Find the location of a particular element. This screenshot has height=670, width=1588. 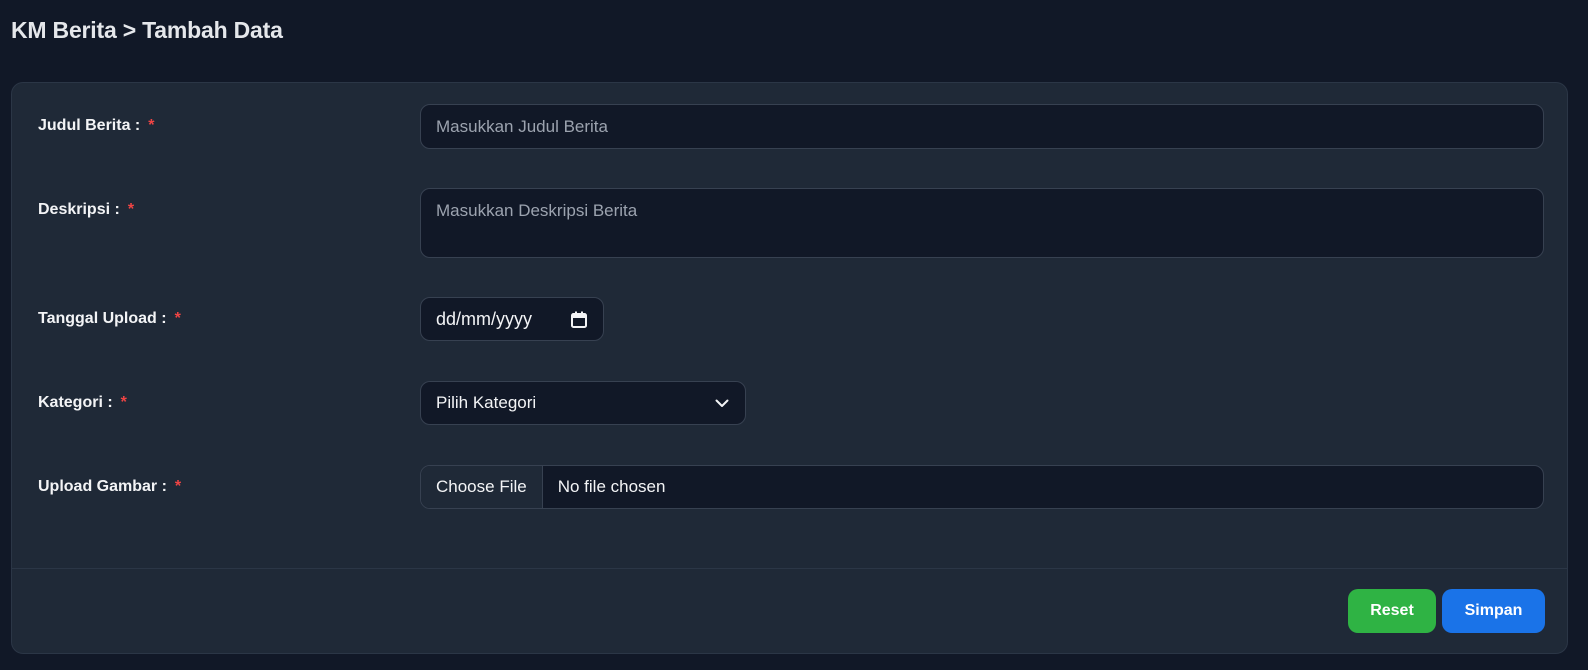

date-value: dd/mm/yyyy is located at coordinates (484, 318).